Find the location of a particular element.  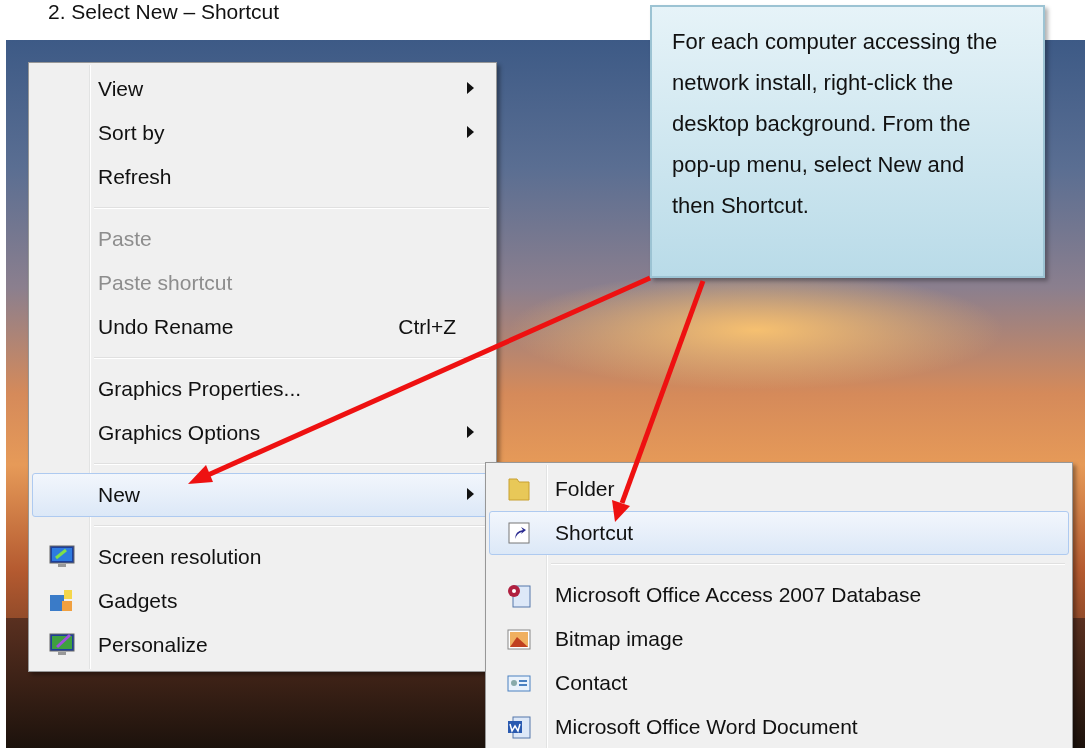

callout-text: For each computer accessing the network install, right-click the desktop background. From the pop-up menu, select New and then Shortcut. is located at coordinates (847, 141).